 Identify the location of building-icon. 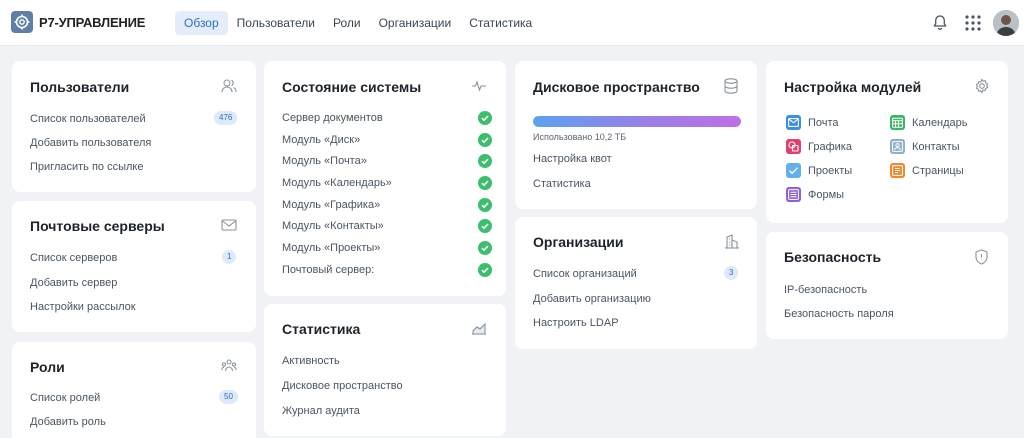
(732, 243).